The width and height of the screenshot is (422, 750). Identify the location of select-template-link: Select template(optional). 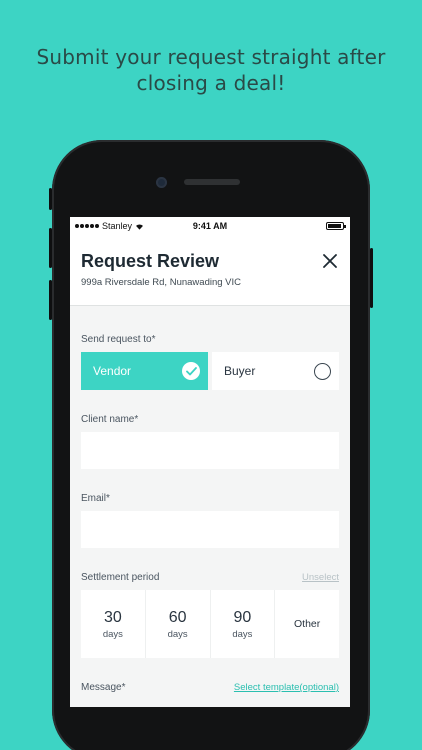
(286, 687).